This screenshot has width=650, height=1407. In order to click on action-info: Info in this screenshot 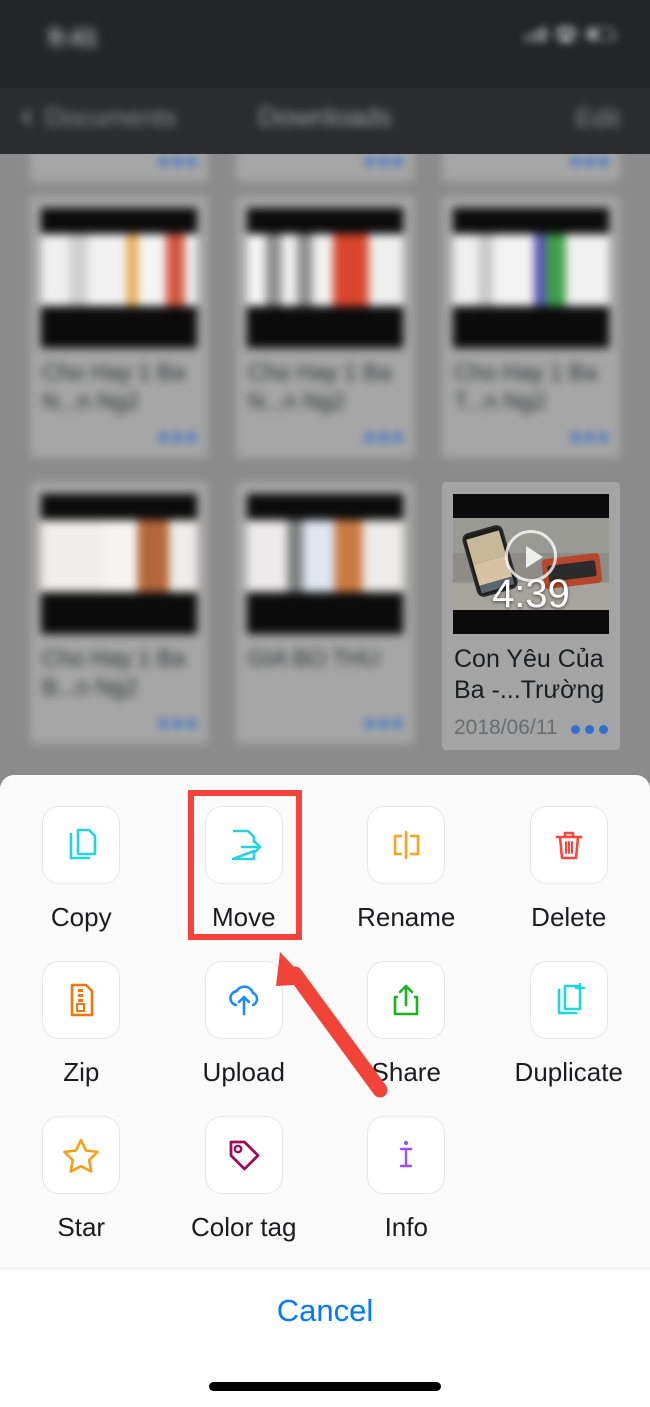, I will do `click(406, 1176)`.